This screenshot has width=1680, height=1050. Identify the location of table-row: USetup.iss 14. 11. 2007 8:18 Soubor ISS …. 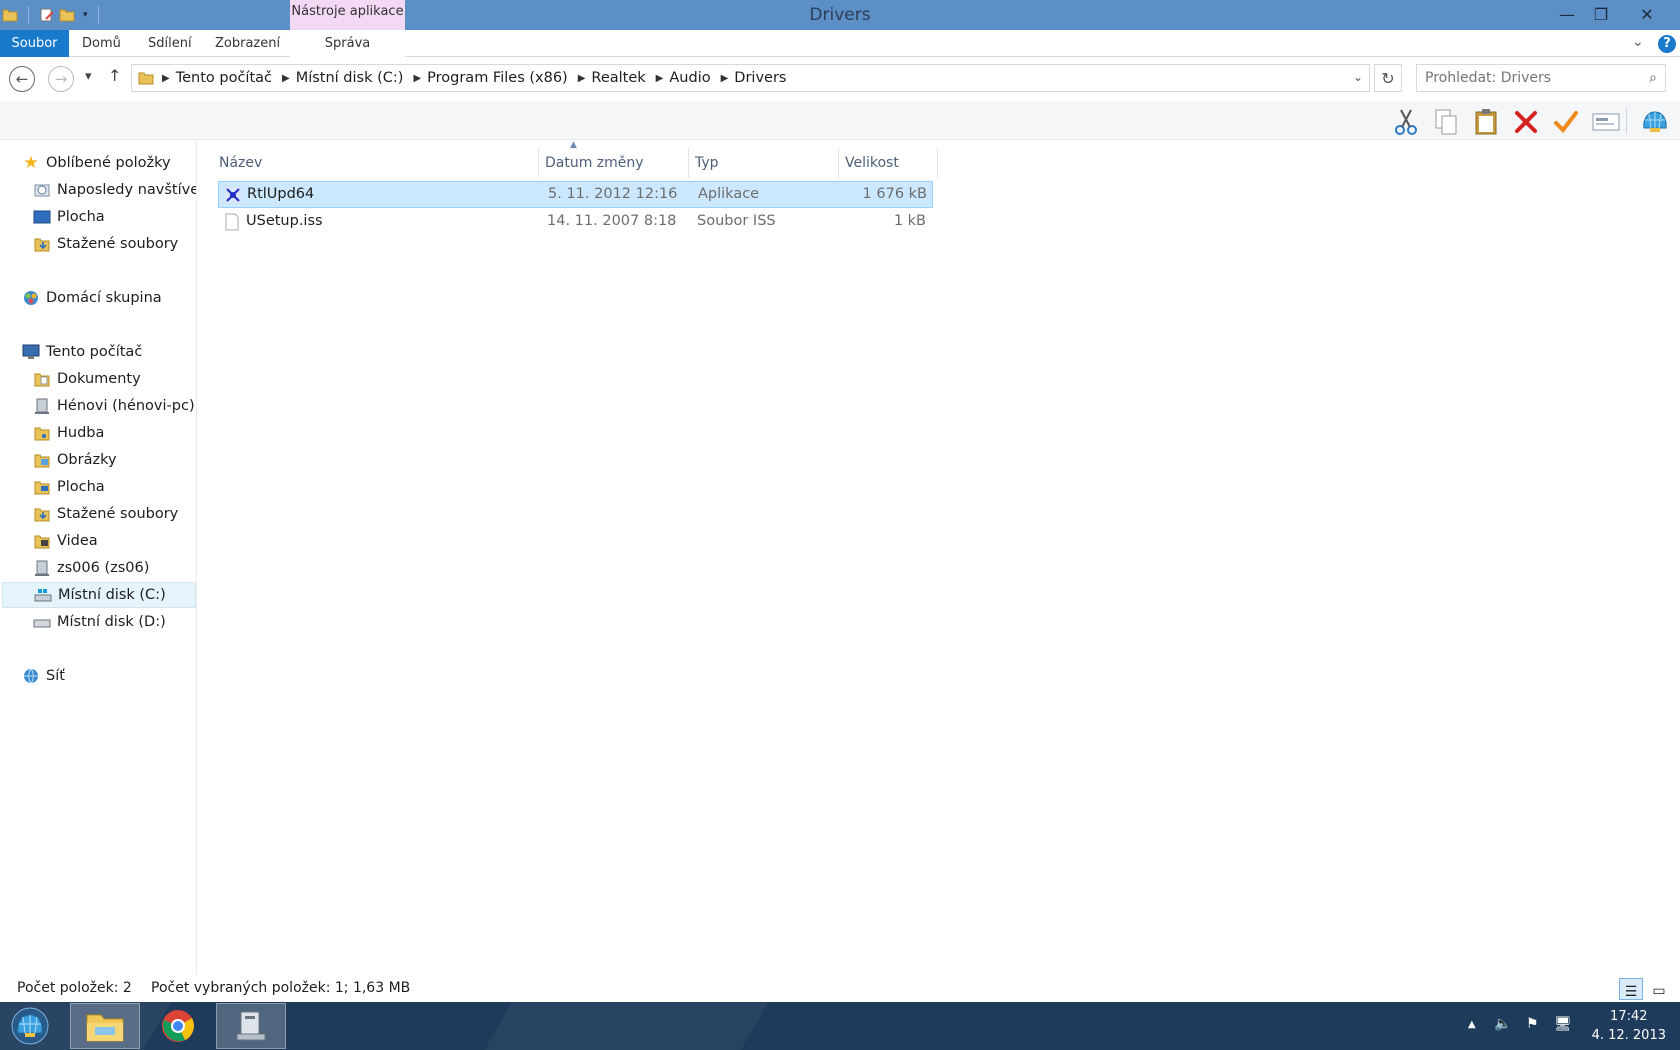
(575, 222).